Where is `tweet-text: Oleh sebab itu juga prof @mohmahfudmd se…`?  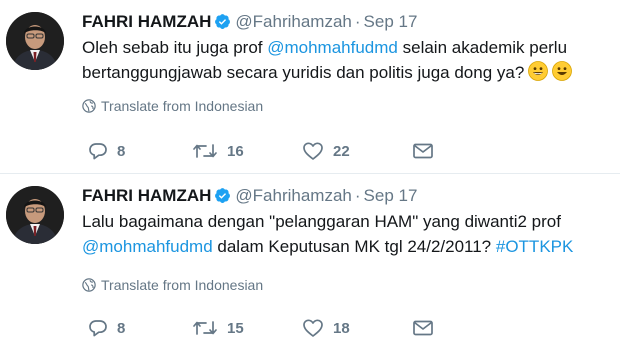 tweet-text: Oleh sebab itu juga prof @mohmahfudmd se… is located at coordinates (351, 62).